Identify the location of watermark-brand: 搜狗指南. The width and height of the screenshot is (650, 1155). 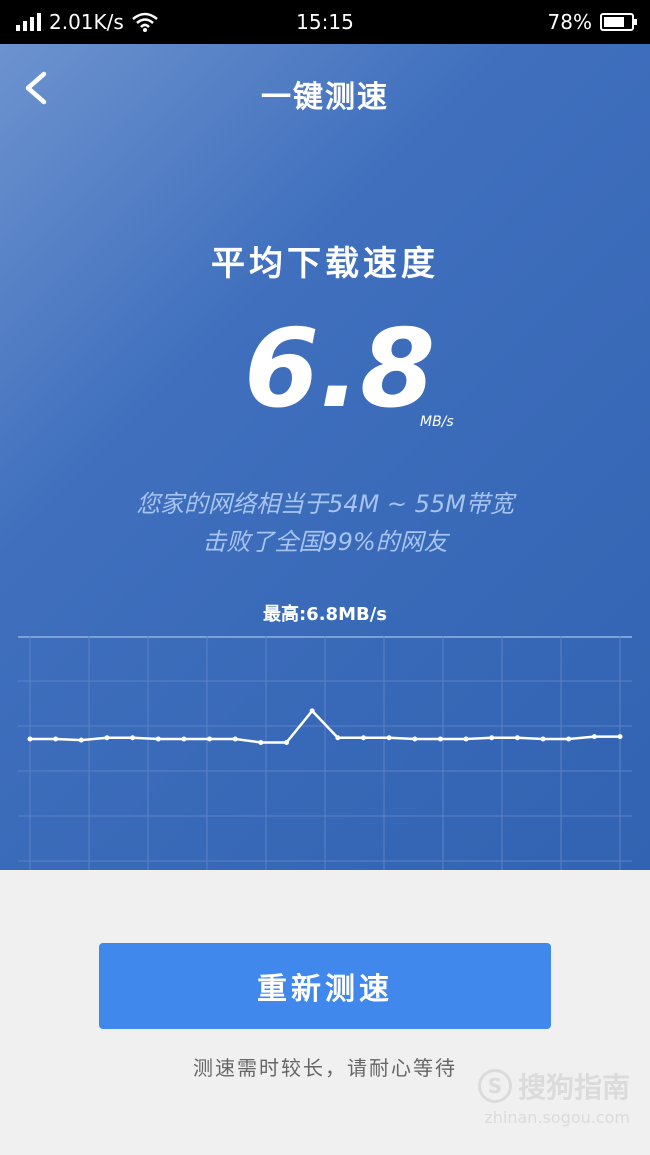
(573, 1087).